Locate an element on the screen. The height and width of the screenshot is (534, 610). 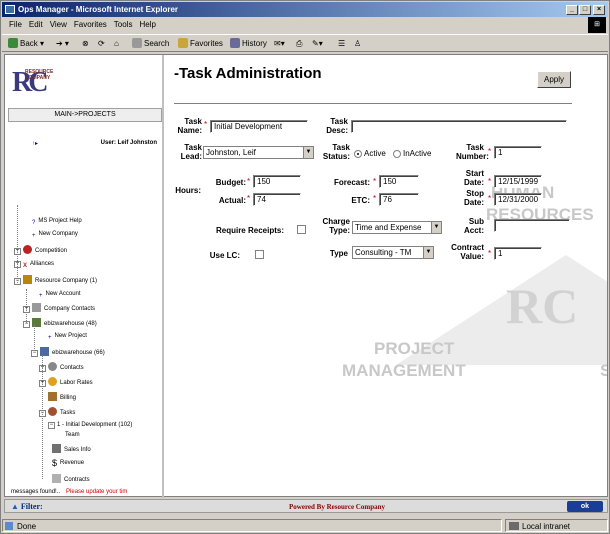
menu-view: View is located at coordinates (58, 24).